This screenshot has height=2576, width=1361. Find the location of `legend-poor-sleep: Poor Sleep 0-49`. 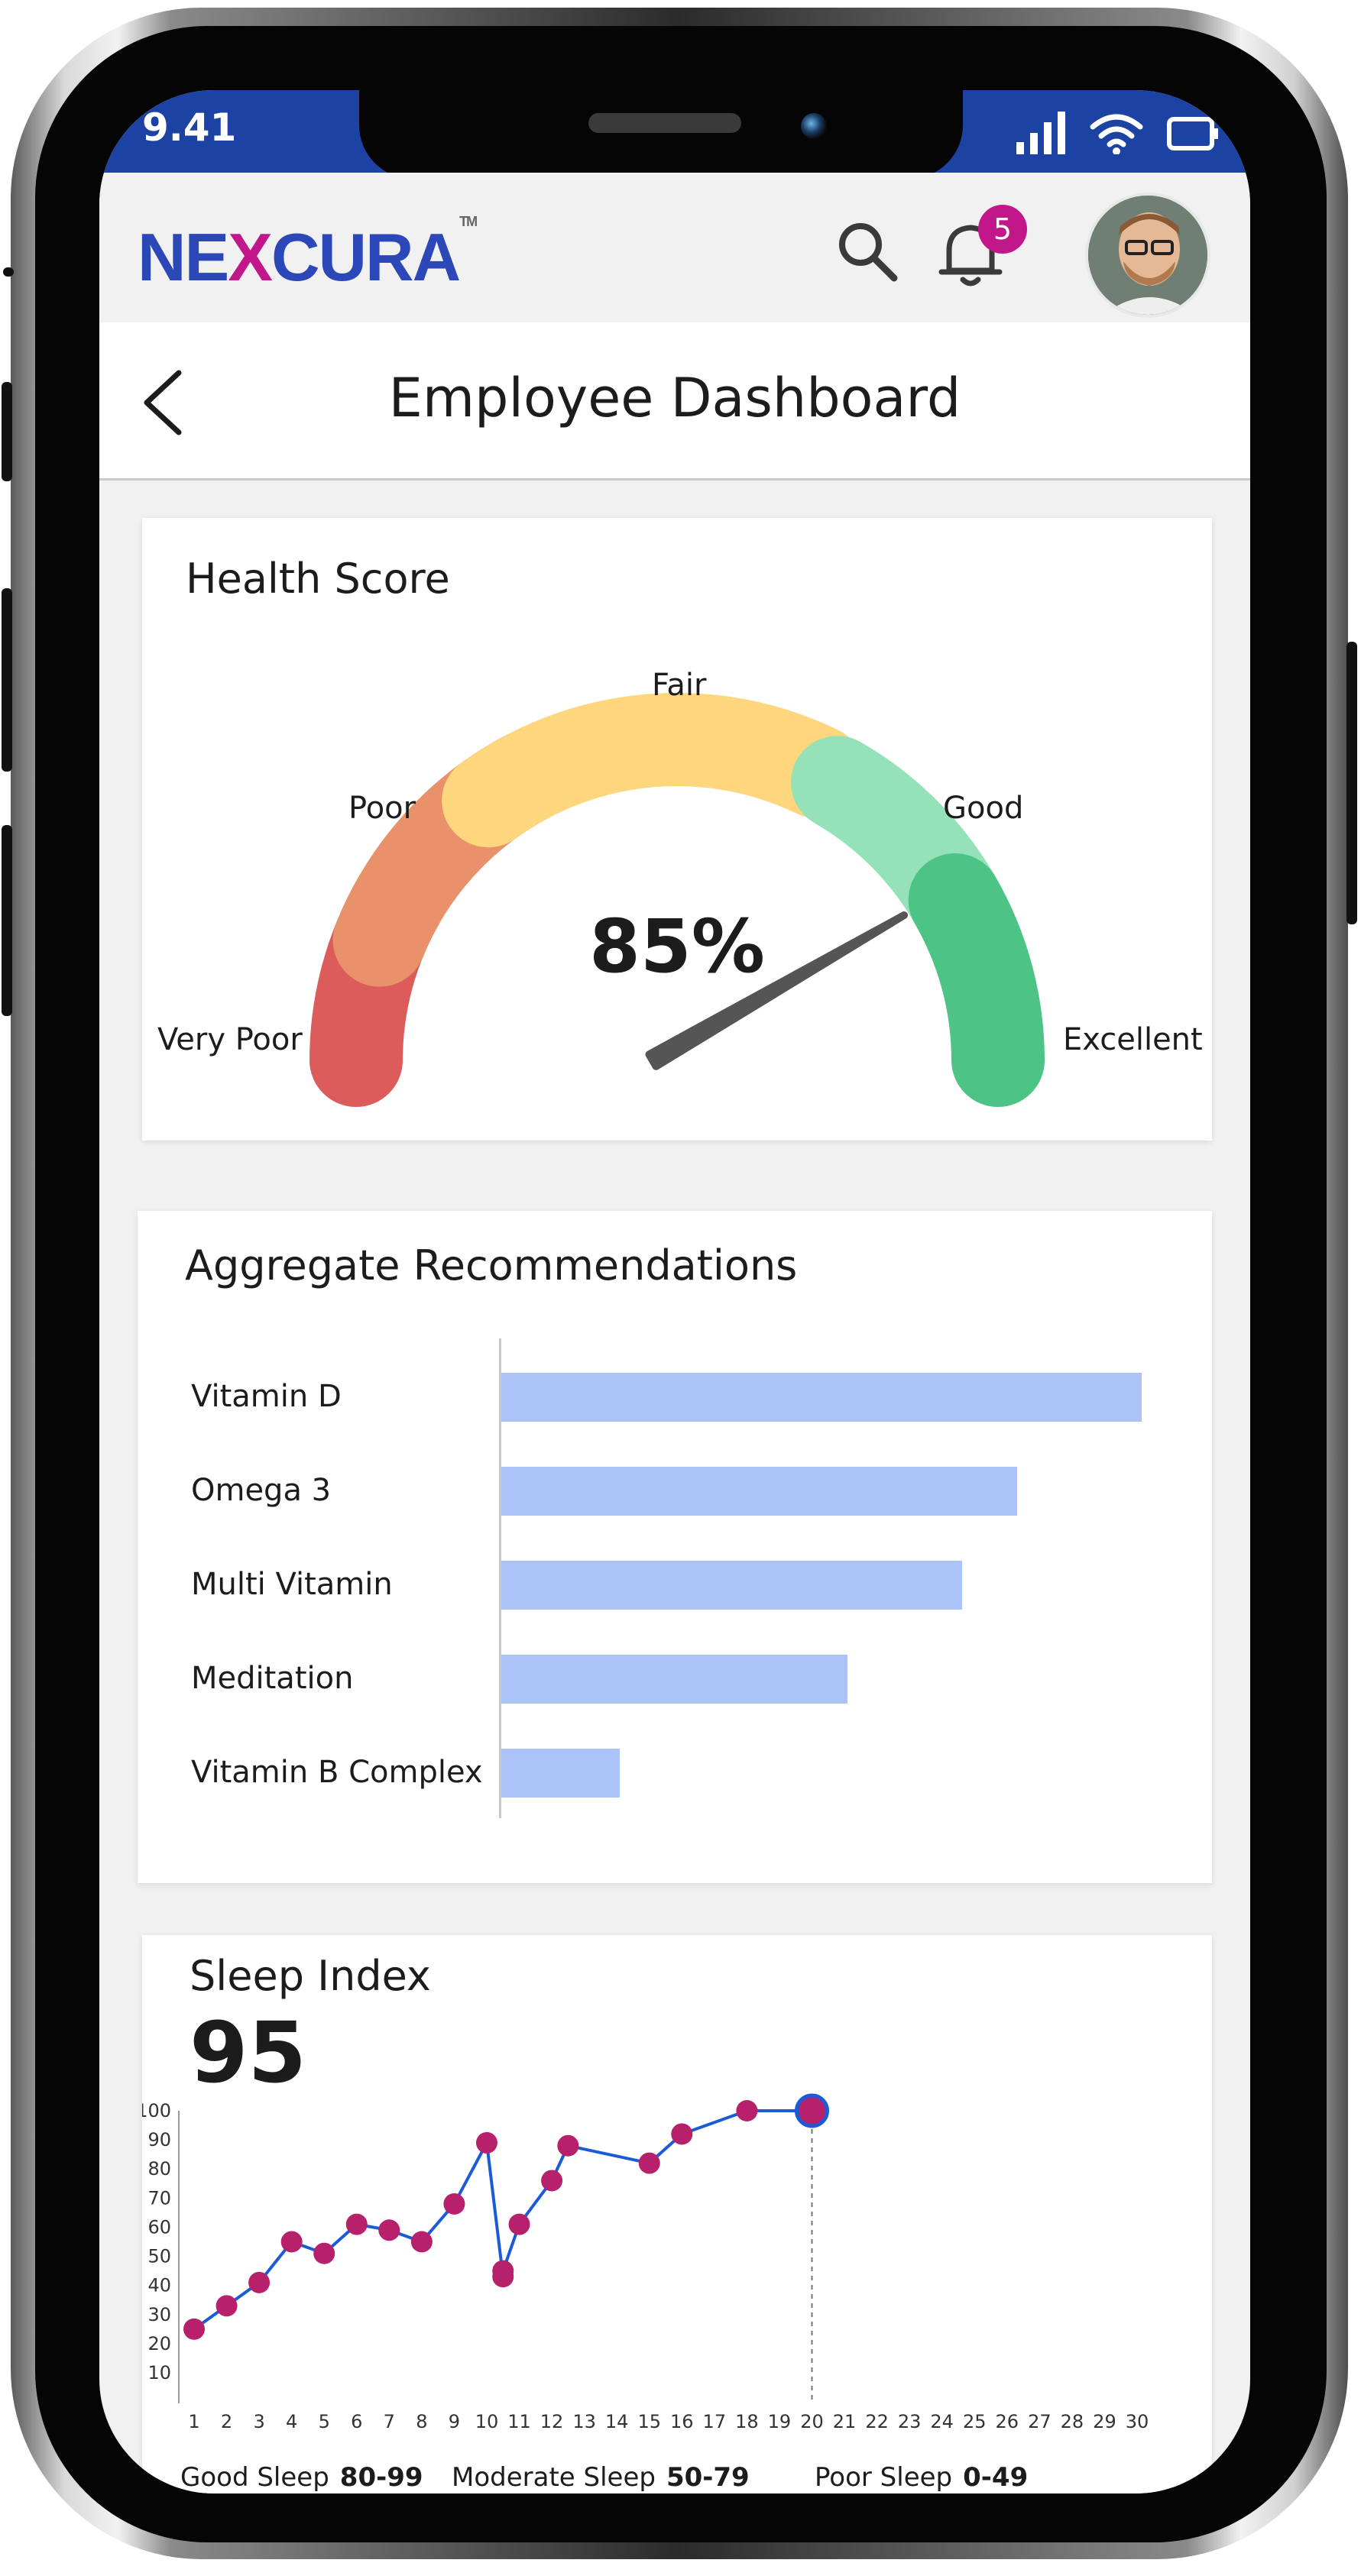

legend-poor-sleep: Poor Sleep 0-49 is located at coordinates (921, 2477).